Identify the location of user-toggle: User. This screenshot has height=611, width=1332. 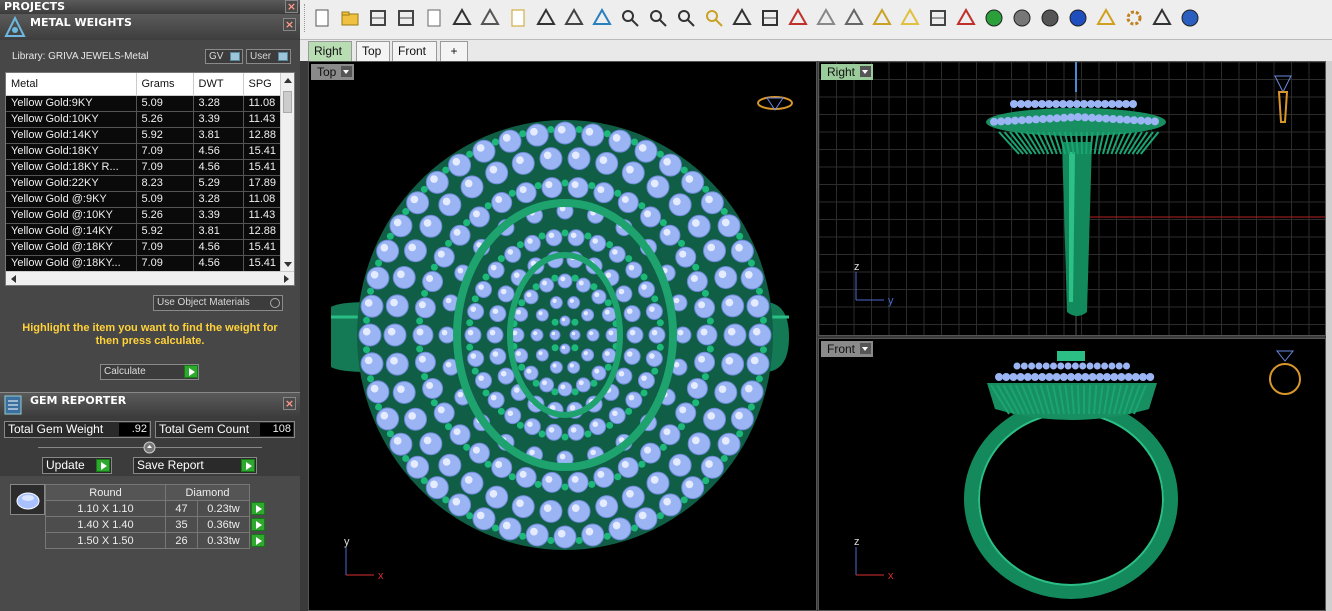
(268, 56).